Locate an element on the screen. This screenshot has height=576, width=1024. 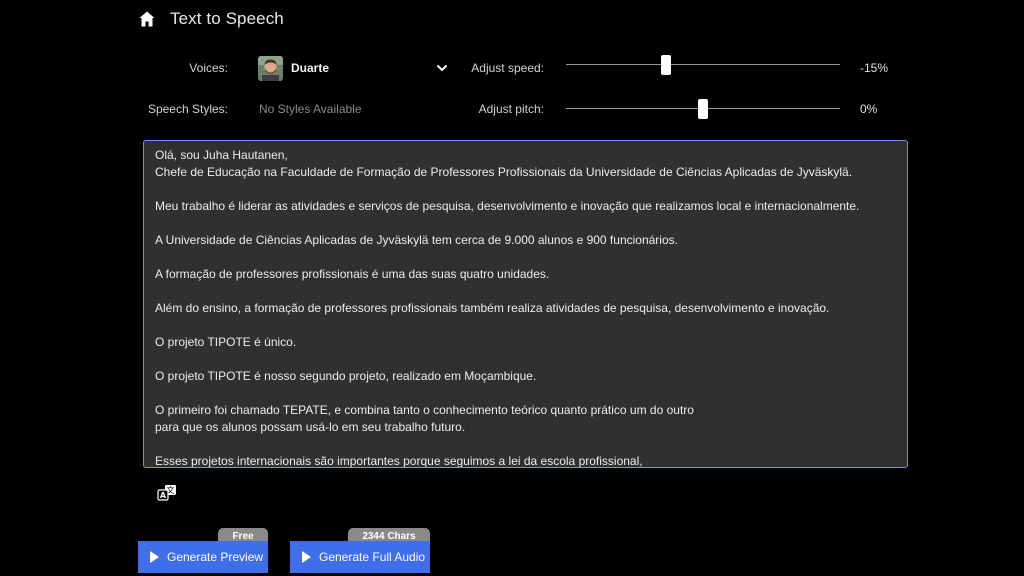
pitch-label: Adjust pitch: is located at coordinates (511, 109).